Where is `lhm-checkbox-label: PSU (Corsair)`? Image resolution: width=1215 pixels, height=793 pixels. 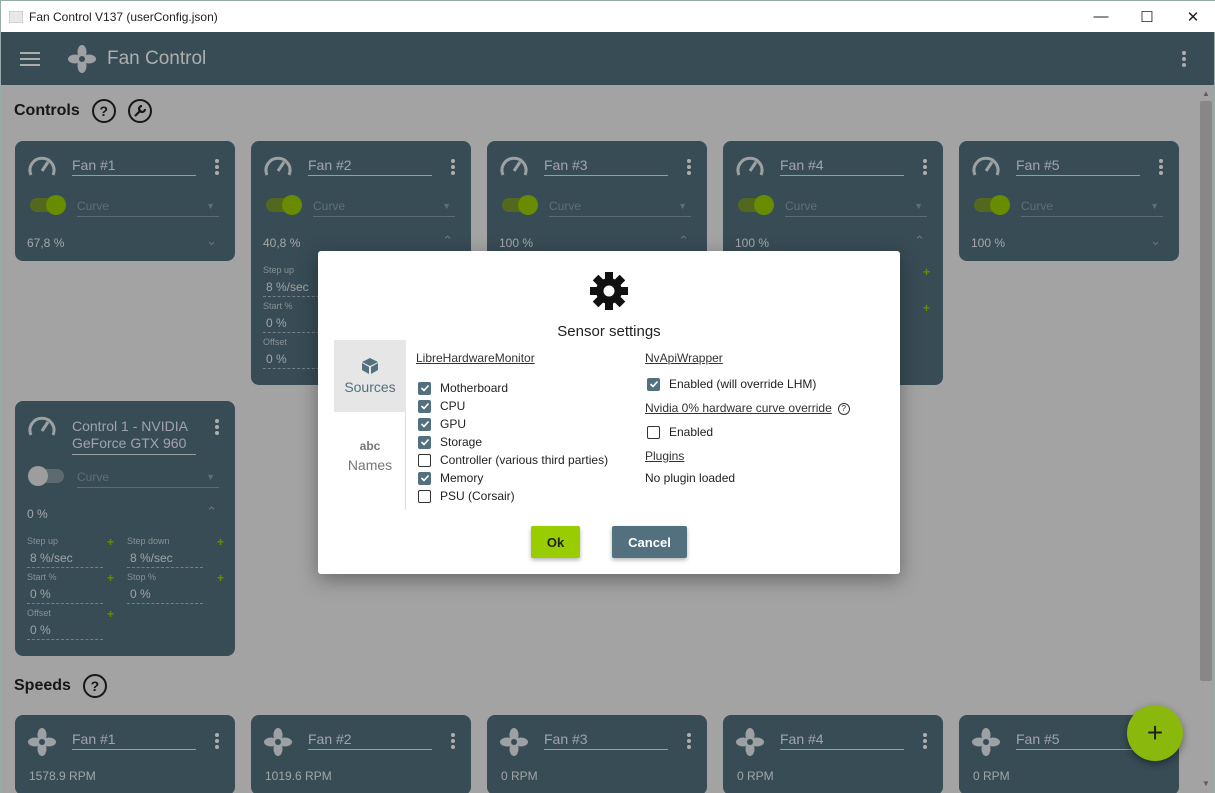
lhm-checkbox-label: PSU (Corsair) is located at coordinates (477, 496).